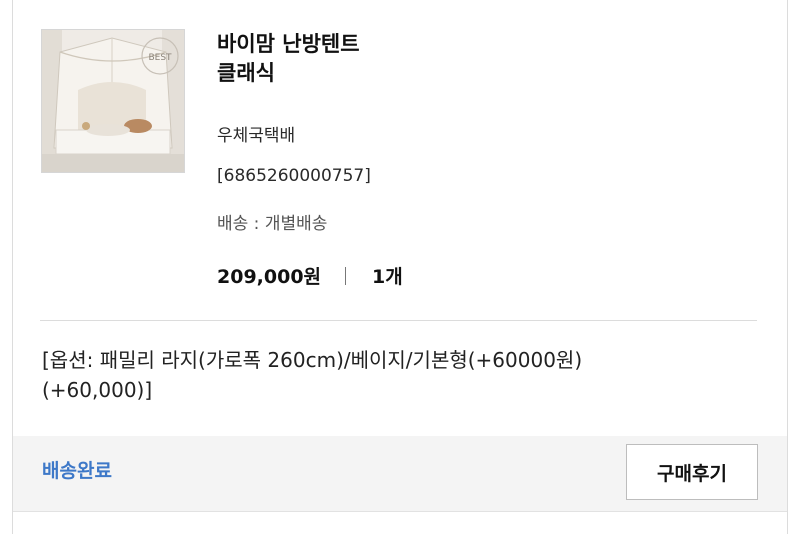 The height and width of the screenshot is (534, 800). What do you see at coordinates (367, 44) in the screenshot?
I see `product-title-line1: 바이맘 난방텐트` at bounding box center [367, 44].